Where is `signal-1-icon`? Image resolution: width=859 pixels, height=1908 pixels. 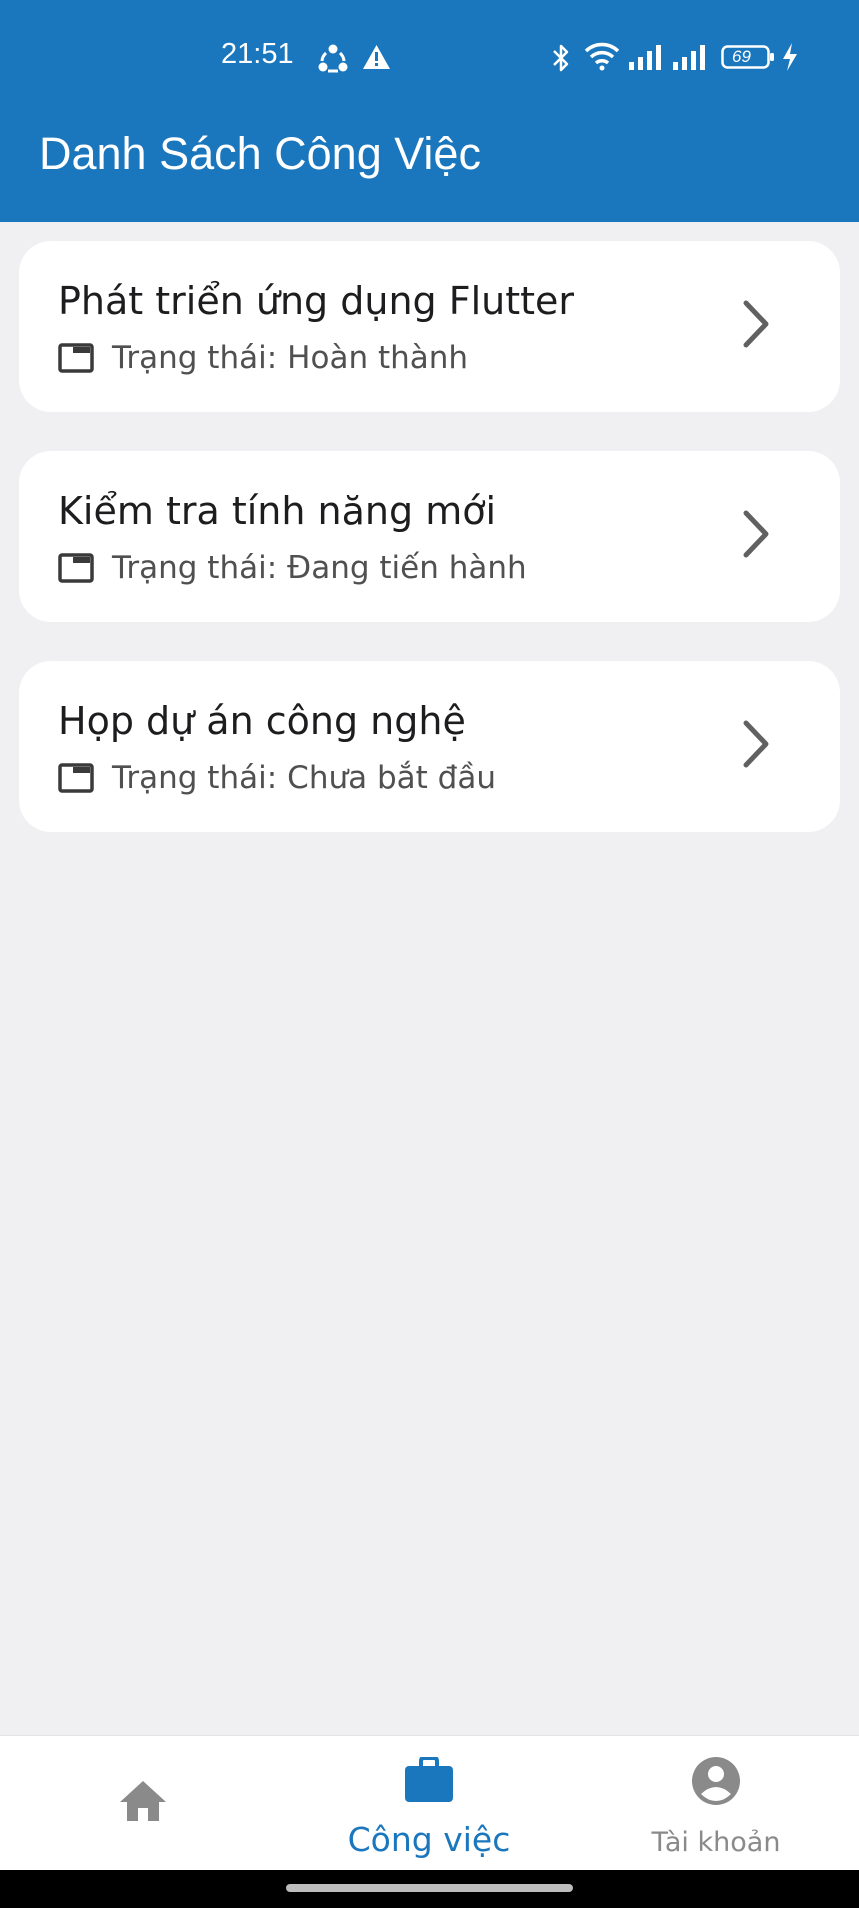 signal-1-icon is located at coordinates (645, 57).